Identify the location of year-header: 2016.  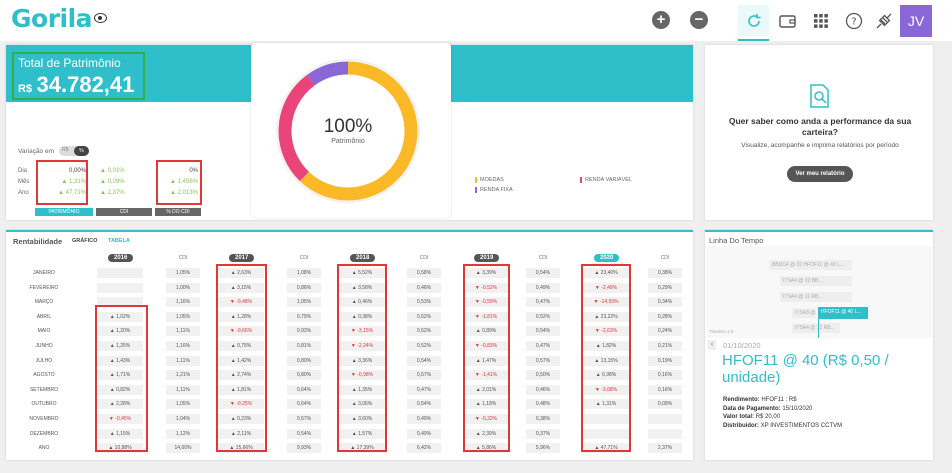
(121, 258).